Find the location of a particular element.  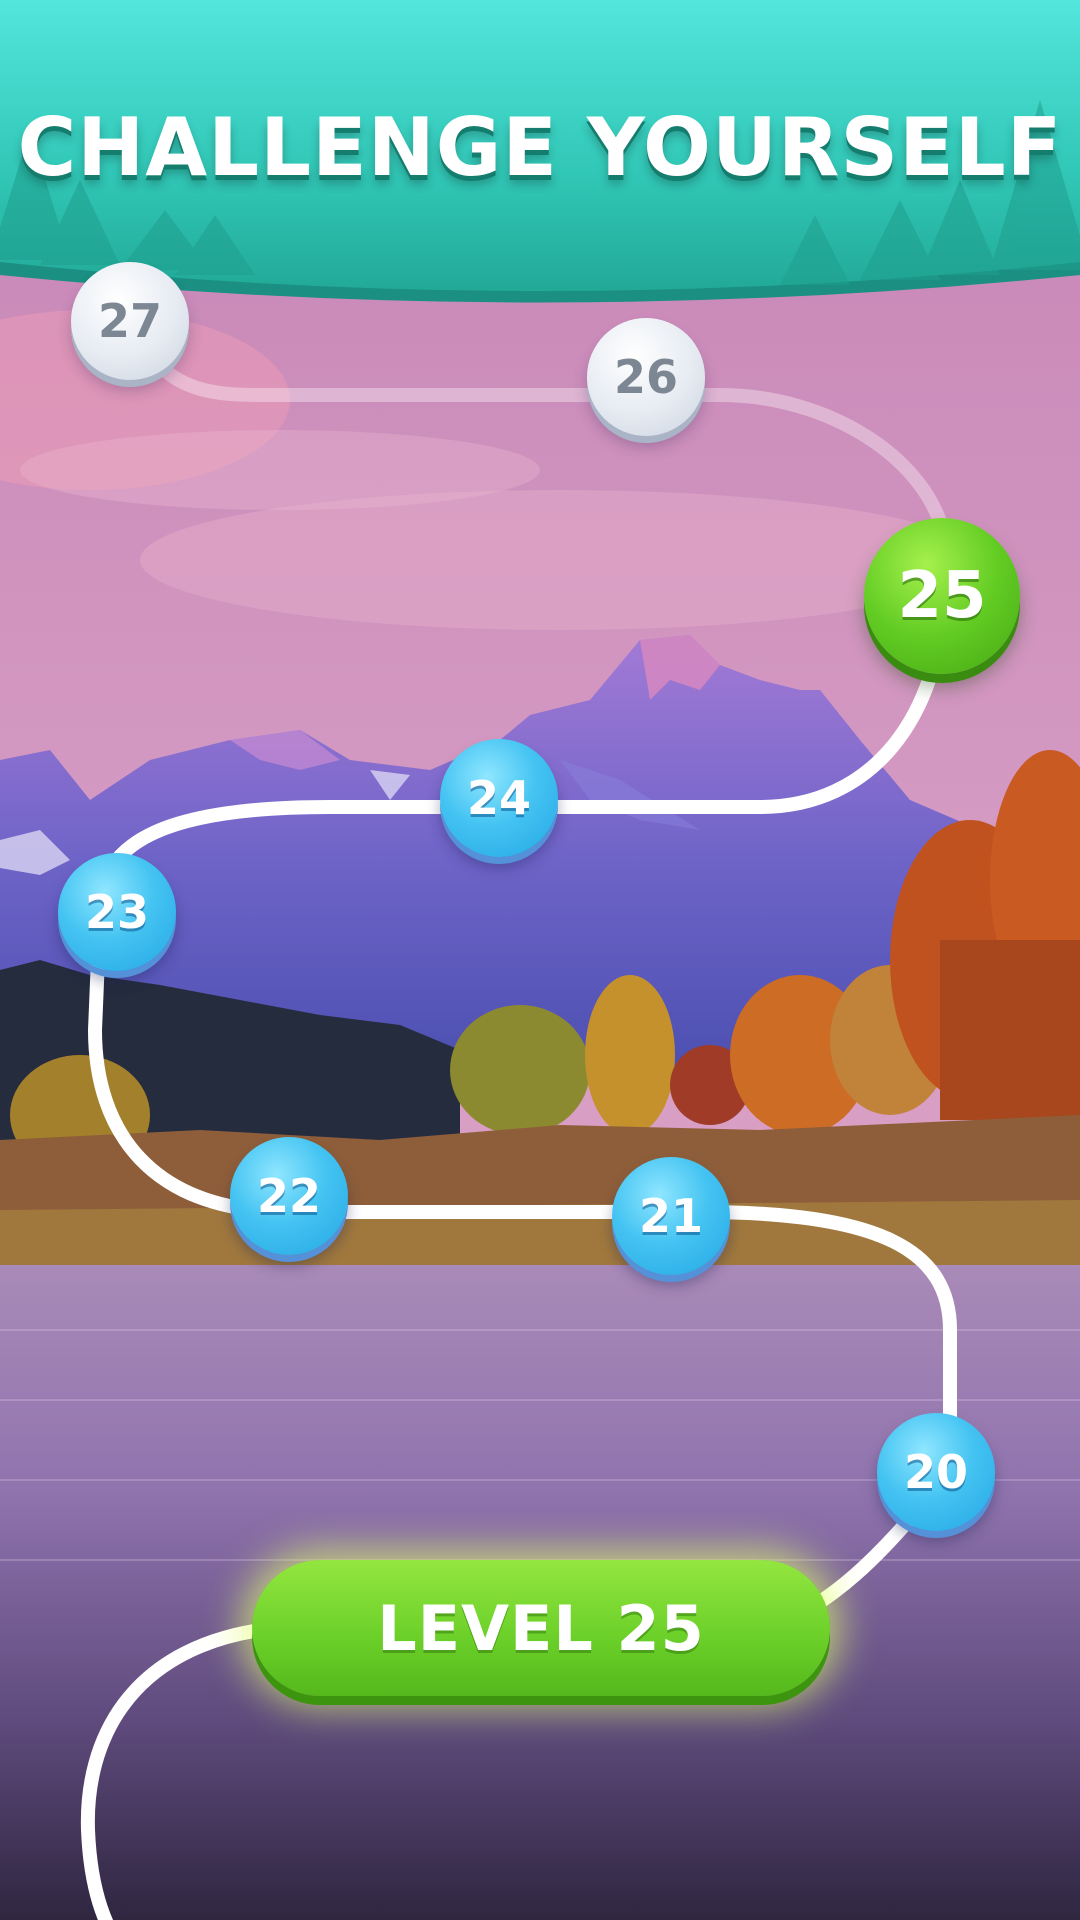

play-level-label: LEVEL 25 is located at coordinates (541, 1628).